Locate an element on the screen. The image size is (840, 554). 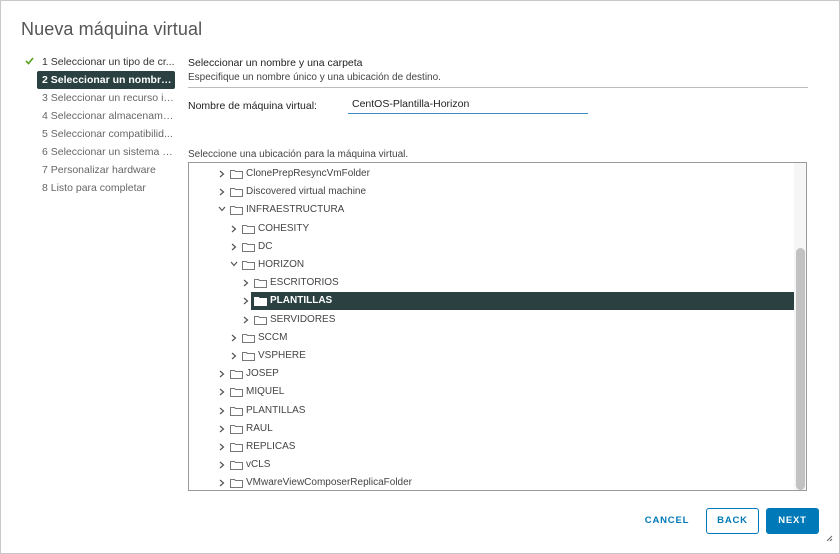
tree-node: JOSEP is located at coordinates (492, 374).